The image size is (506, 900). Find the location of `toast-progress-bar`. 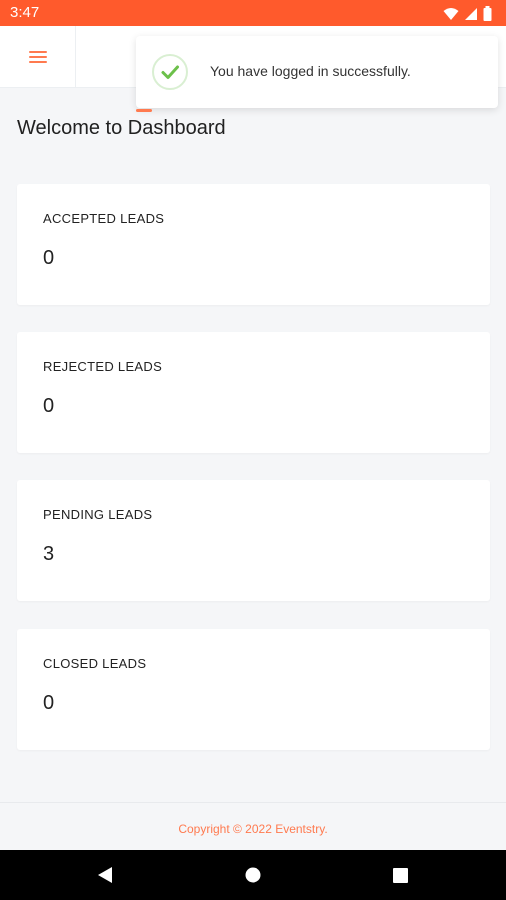

toast-progress-bar is located at coordinates (144, 110).